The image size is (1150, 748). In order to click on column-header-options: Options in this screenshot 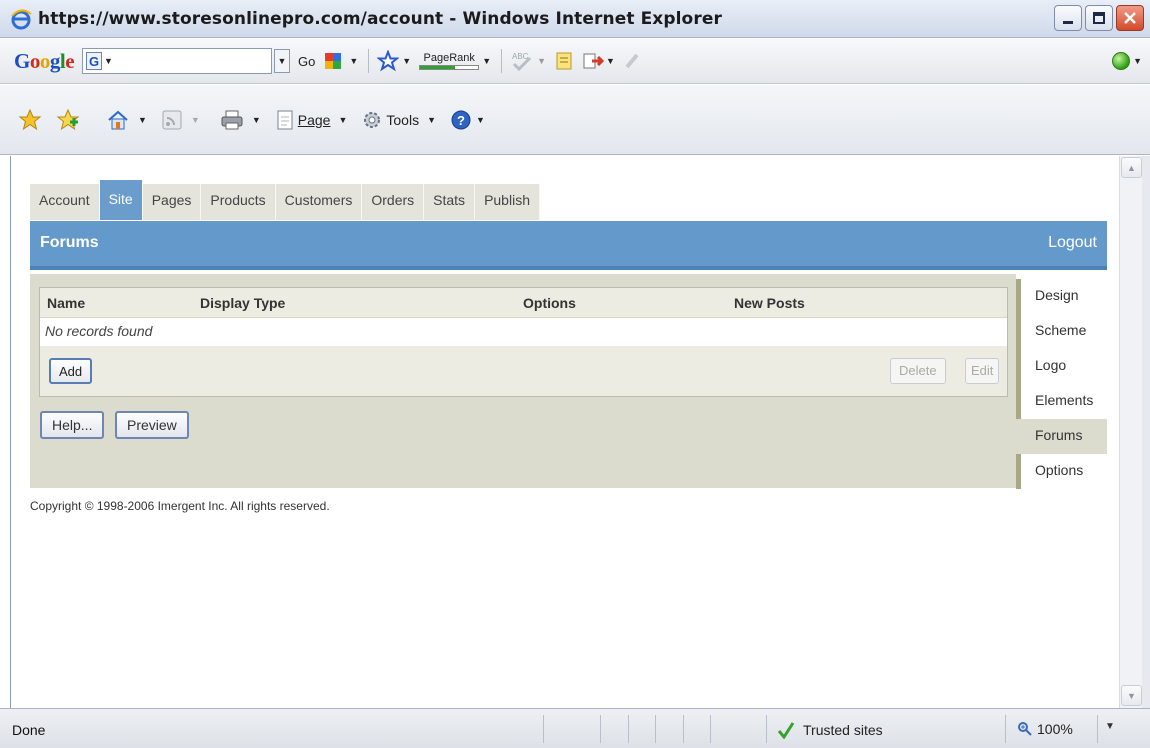, I will do `click(549, 303)`.